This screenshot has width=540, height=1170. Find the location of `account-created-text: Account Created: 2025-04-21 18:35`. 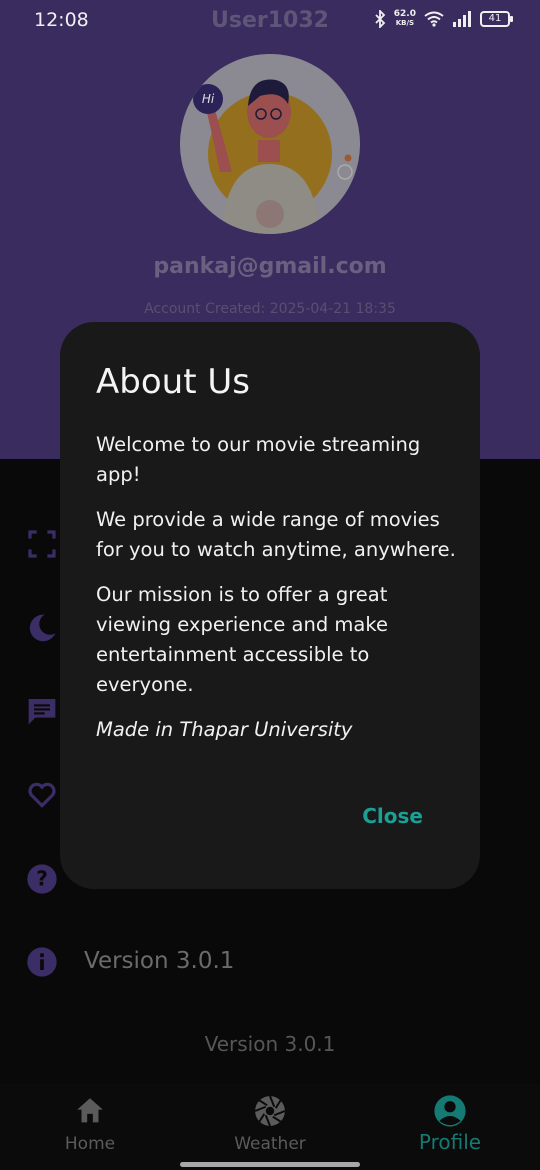

account-created-text: Account Created: 2025-04-21 18:35 is located at coordinates (270, 309).